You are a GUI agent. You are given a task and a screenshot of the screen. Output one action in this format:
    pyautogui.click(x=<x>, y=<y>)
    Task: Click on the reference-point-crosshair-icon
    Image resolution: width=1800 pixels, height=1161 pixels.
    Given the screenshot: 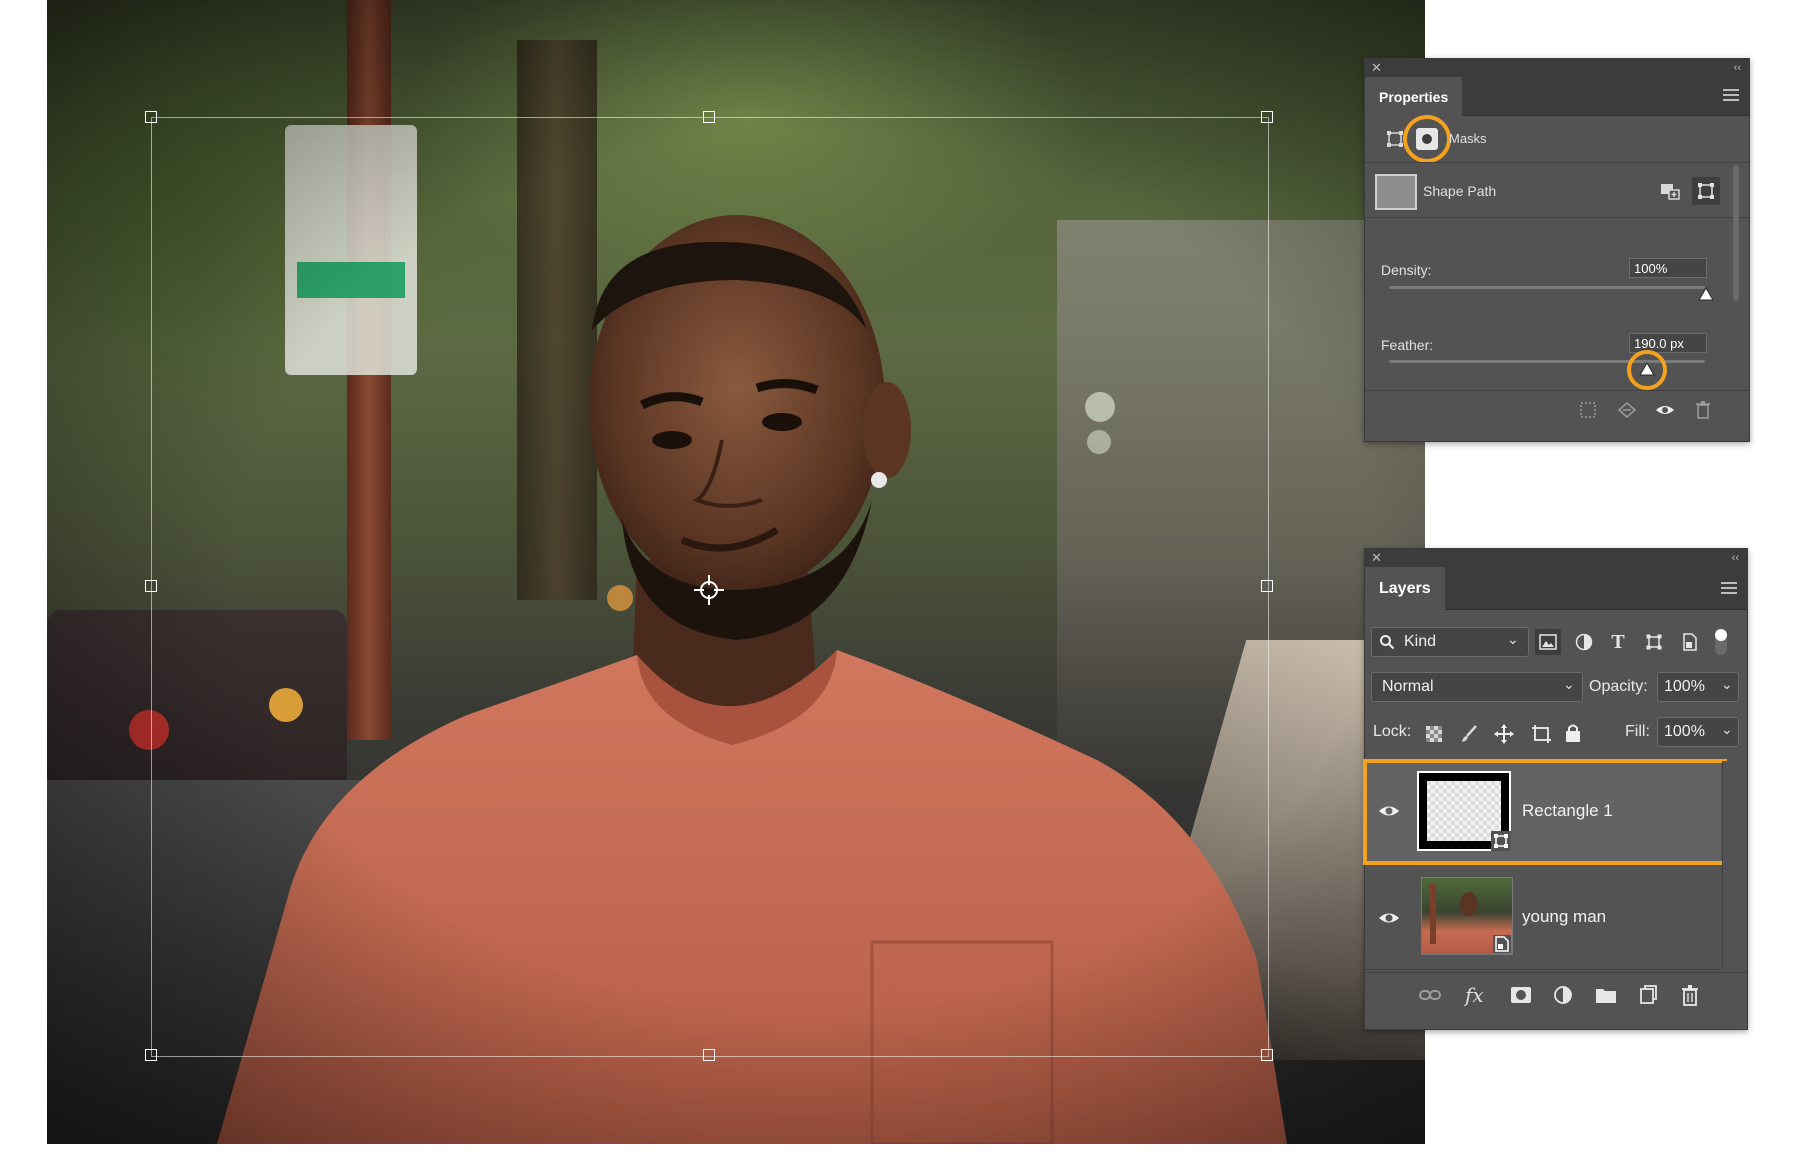 What is the action you would take?
    pyautogui.click(x=709, y=590)
    